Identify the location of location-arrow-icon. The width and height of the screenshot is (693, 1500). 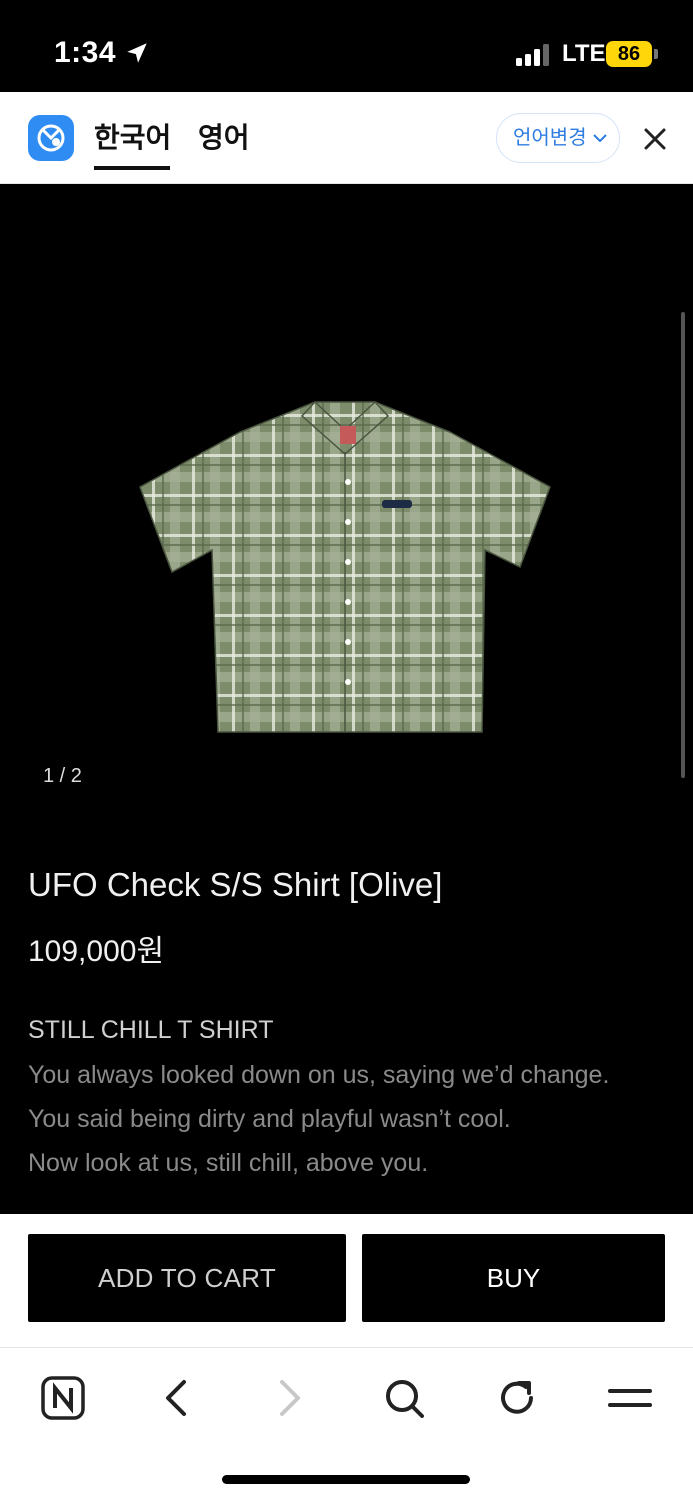
(137, 53).